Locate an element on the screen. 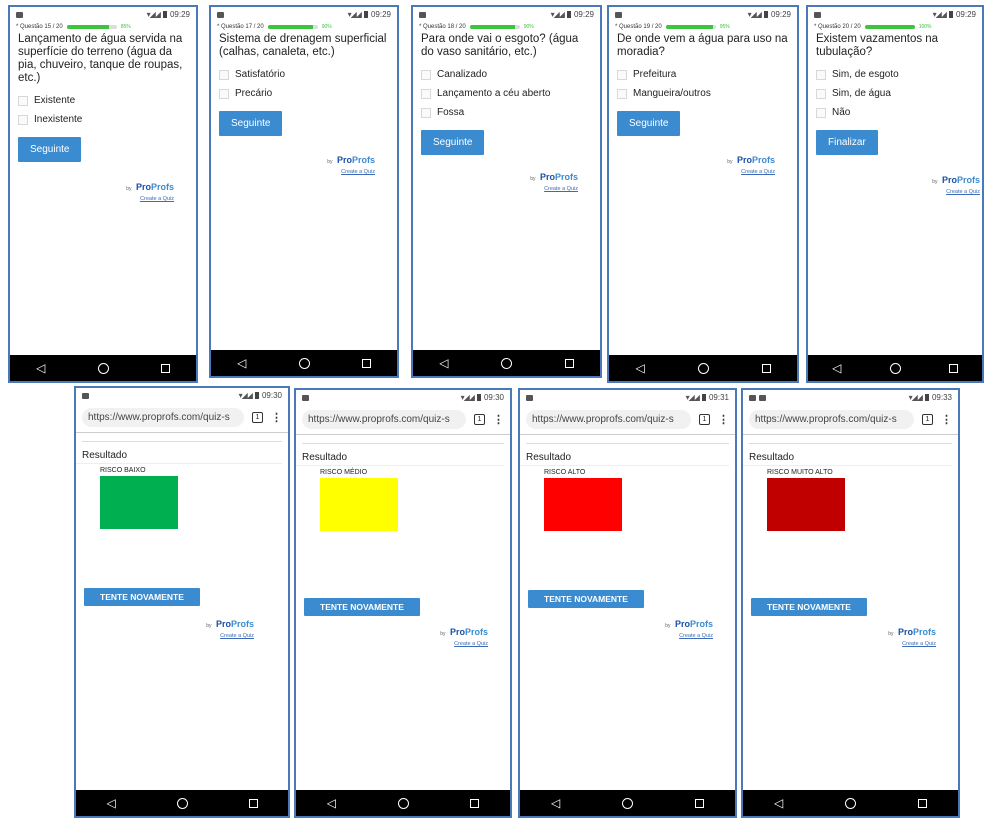  answer-option: Precário is located at coordinates (304, 93).